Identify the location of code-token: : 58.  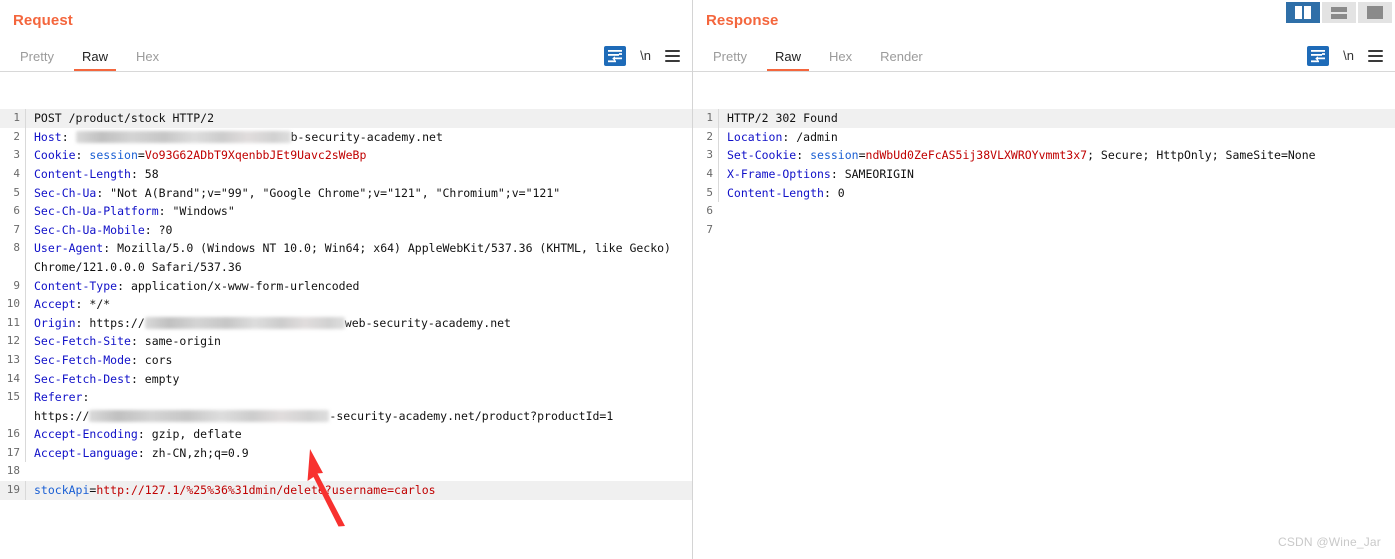
(144, 173).